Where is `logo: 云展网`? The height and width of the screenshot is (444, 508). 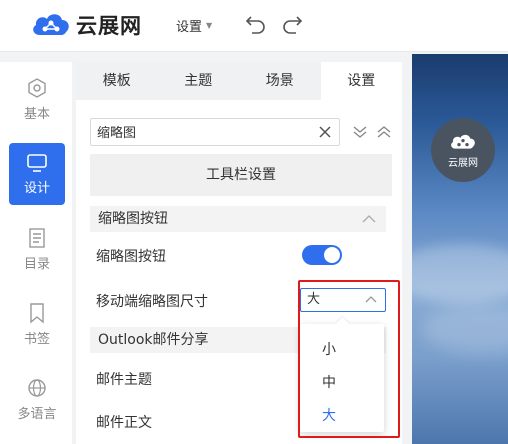
logo: 云展网 is located at coordinates (86, 25).